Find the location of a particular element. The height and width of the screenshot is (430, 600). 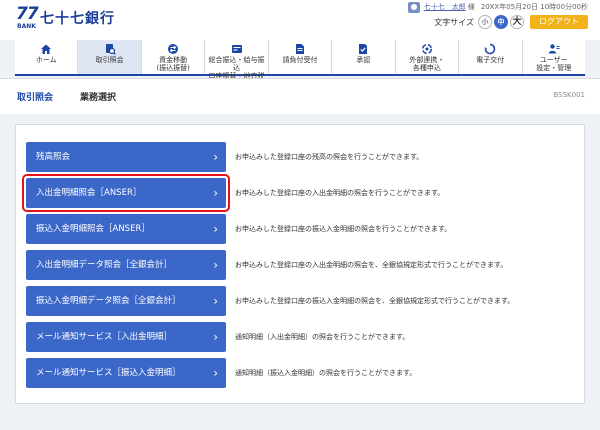

menu-description: 通知明細（入出金明細）の照会を行うことができます。 is located at coordinates (322, 337).